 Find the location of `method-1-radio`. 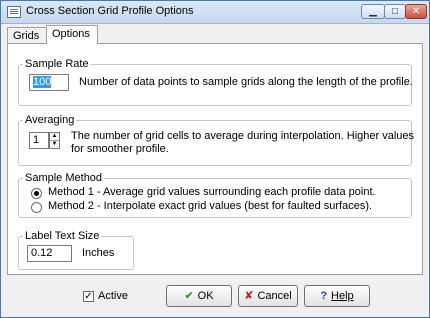

method-1-radio is located at coordinates (36, 193).